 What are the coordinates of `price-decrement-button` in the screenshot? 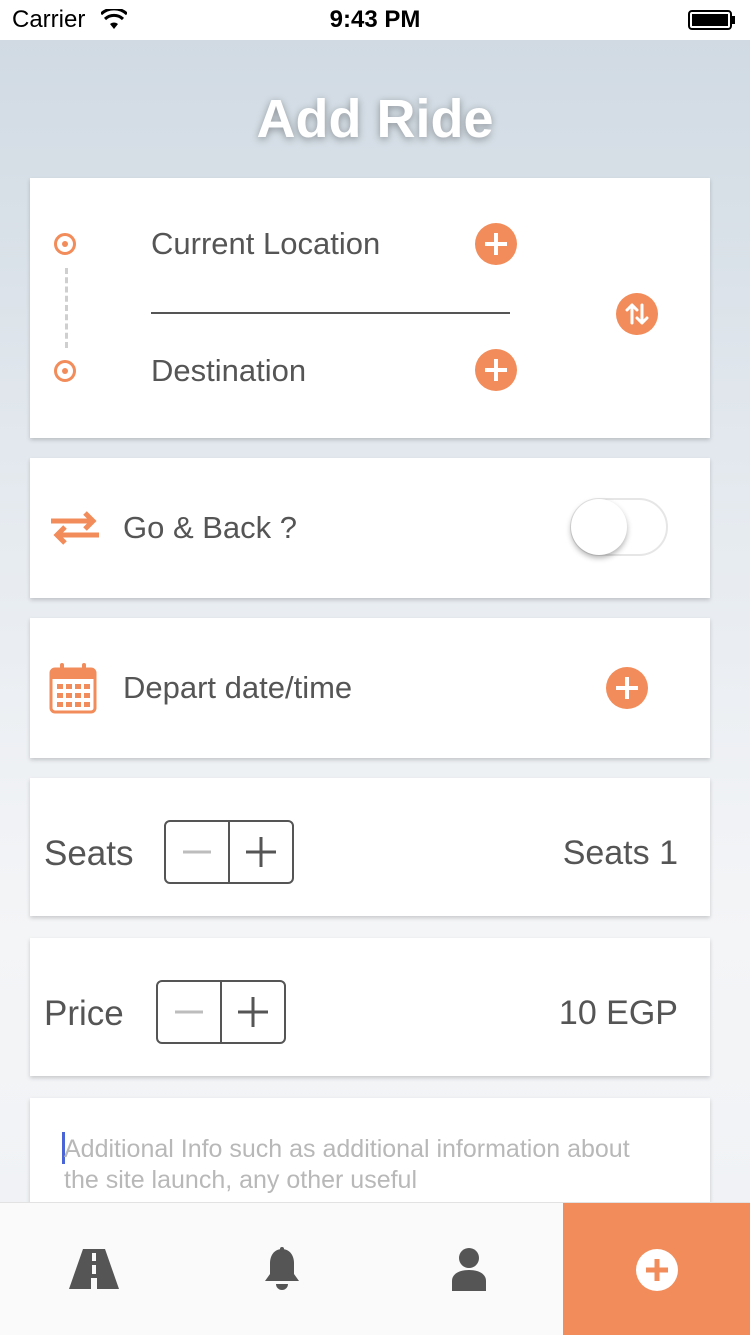 It's located at (189, 1012).